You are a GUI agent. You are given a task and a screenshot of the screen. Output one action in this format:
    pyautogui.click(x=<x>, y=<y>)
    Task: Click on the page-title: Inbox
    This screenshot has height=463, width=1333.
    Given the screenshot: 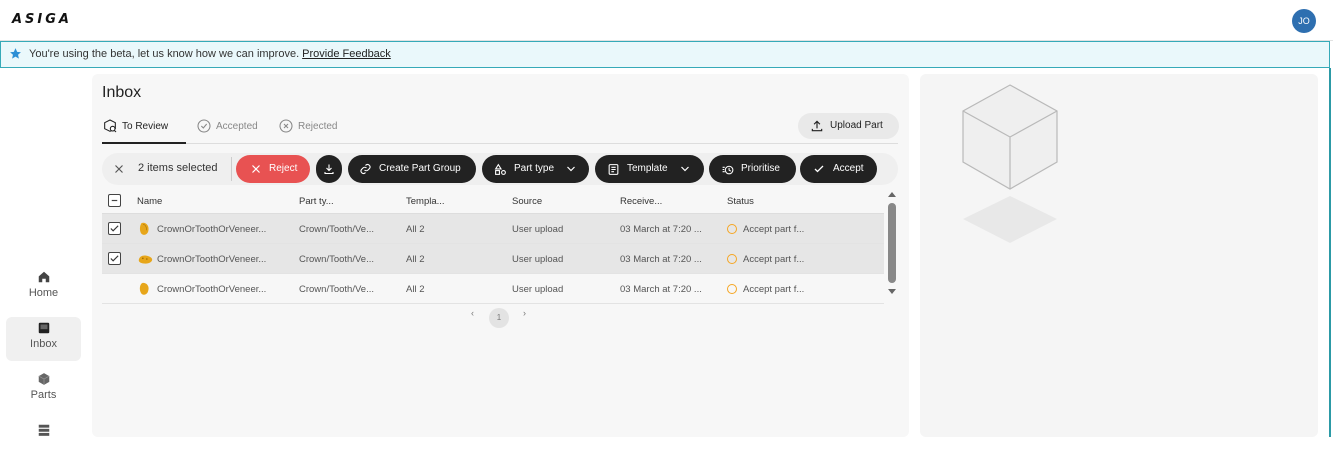 What is the action you would take?
    pyautogui.click(x=122, y=92)
    